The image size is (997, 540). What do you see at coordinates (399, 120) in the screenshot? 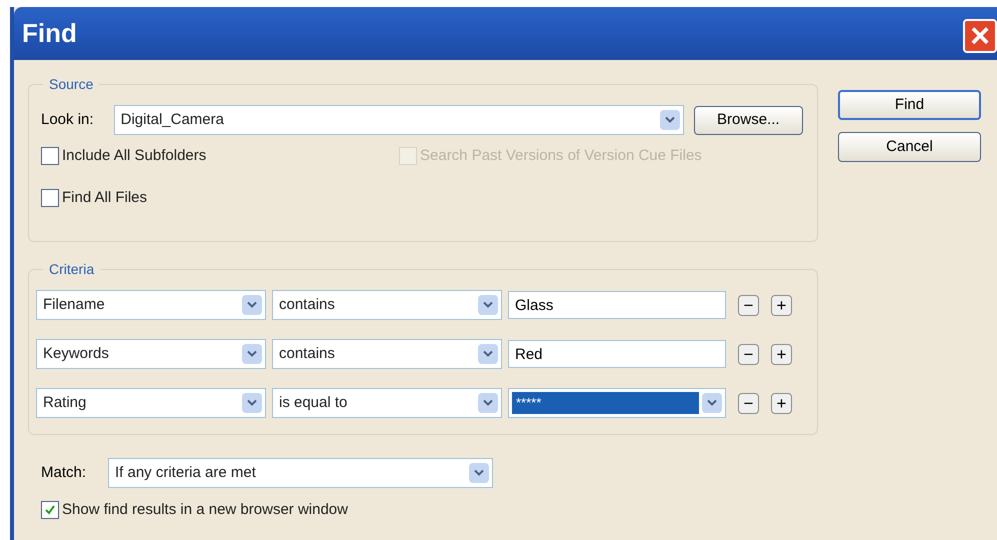
I see `look-in-dropdown: Digital_Camera` at bounding box center [399, 120].